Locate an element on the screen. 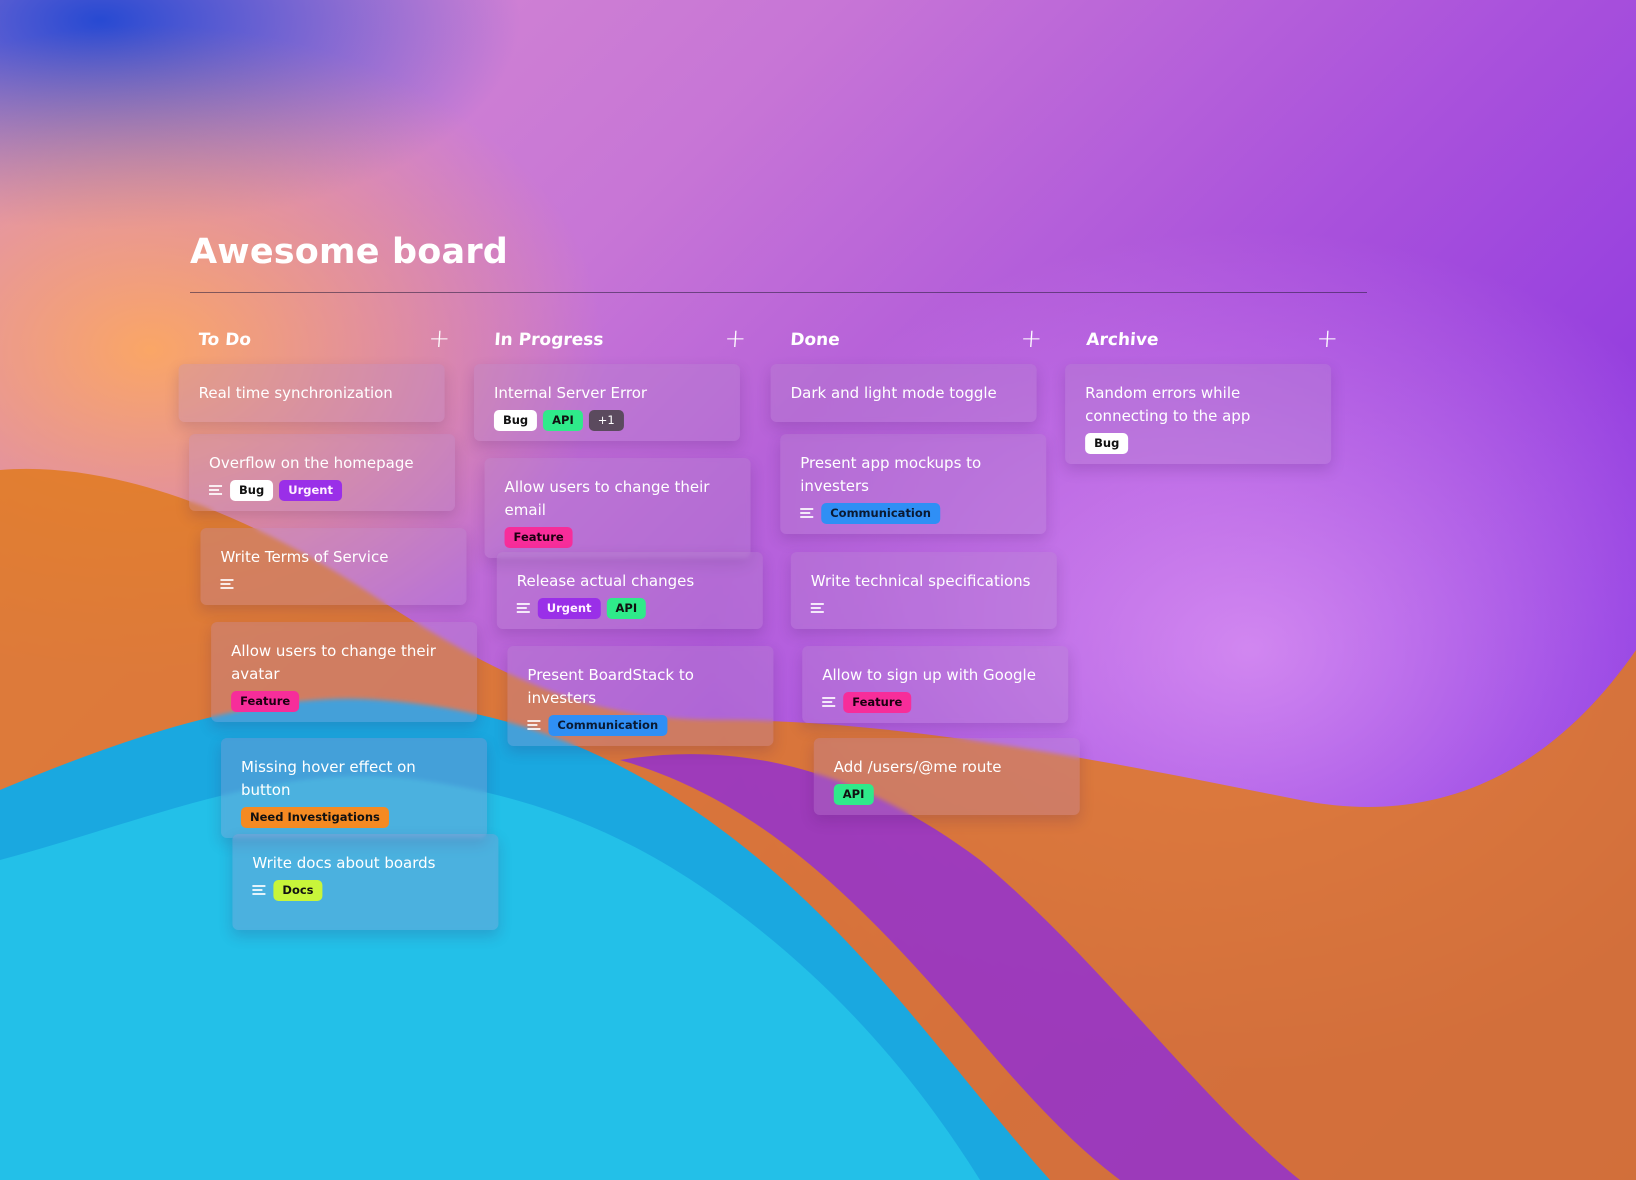 Image resolution: width=1636 pixels, height=1180 pixels. card-title: Present app mockups to investers is located at coordinates (891, 474).